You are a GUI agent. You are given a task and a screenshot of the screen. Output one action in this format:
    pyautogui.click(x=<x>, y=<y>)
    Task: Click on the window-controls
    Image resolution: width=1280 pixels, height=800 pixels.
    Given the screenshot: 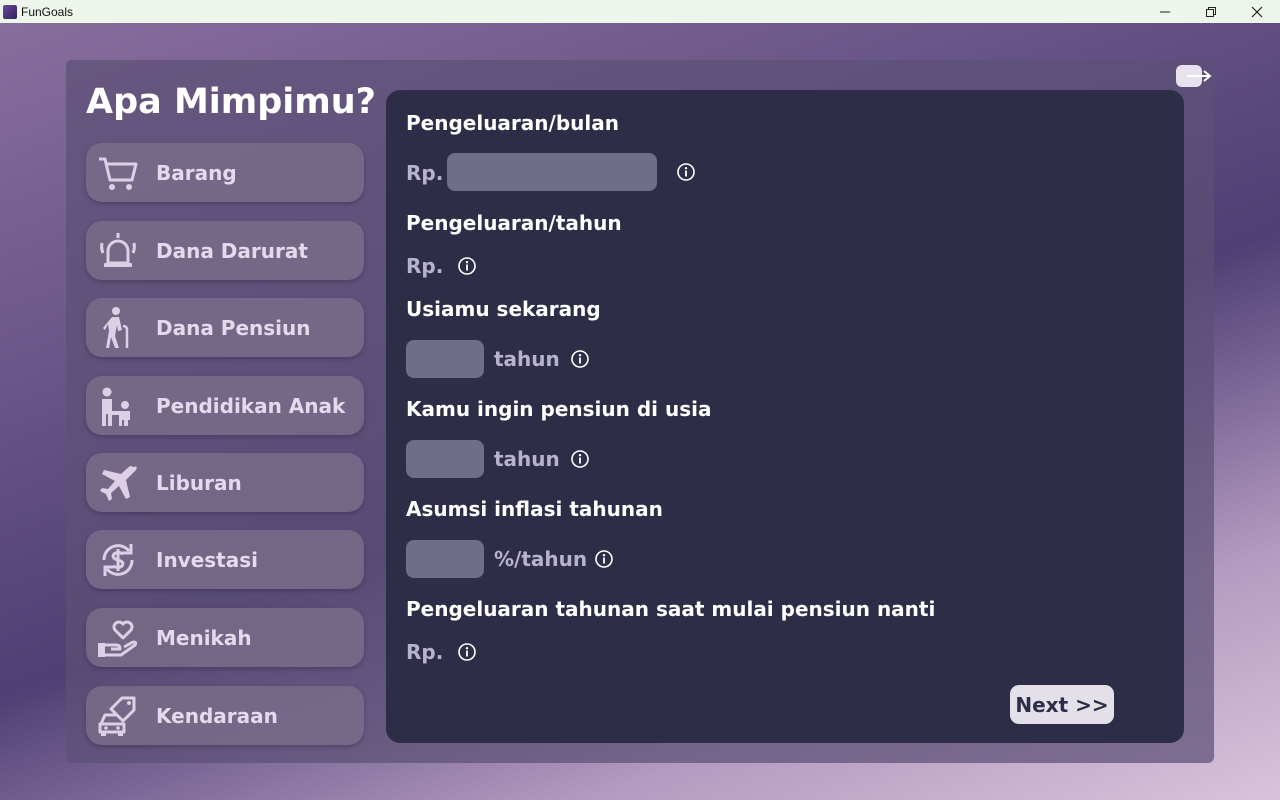 What is the action you would take?
    pyautogui.click(x=1211, y=11)
    